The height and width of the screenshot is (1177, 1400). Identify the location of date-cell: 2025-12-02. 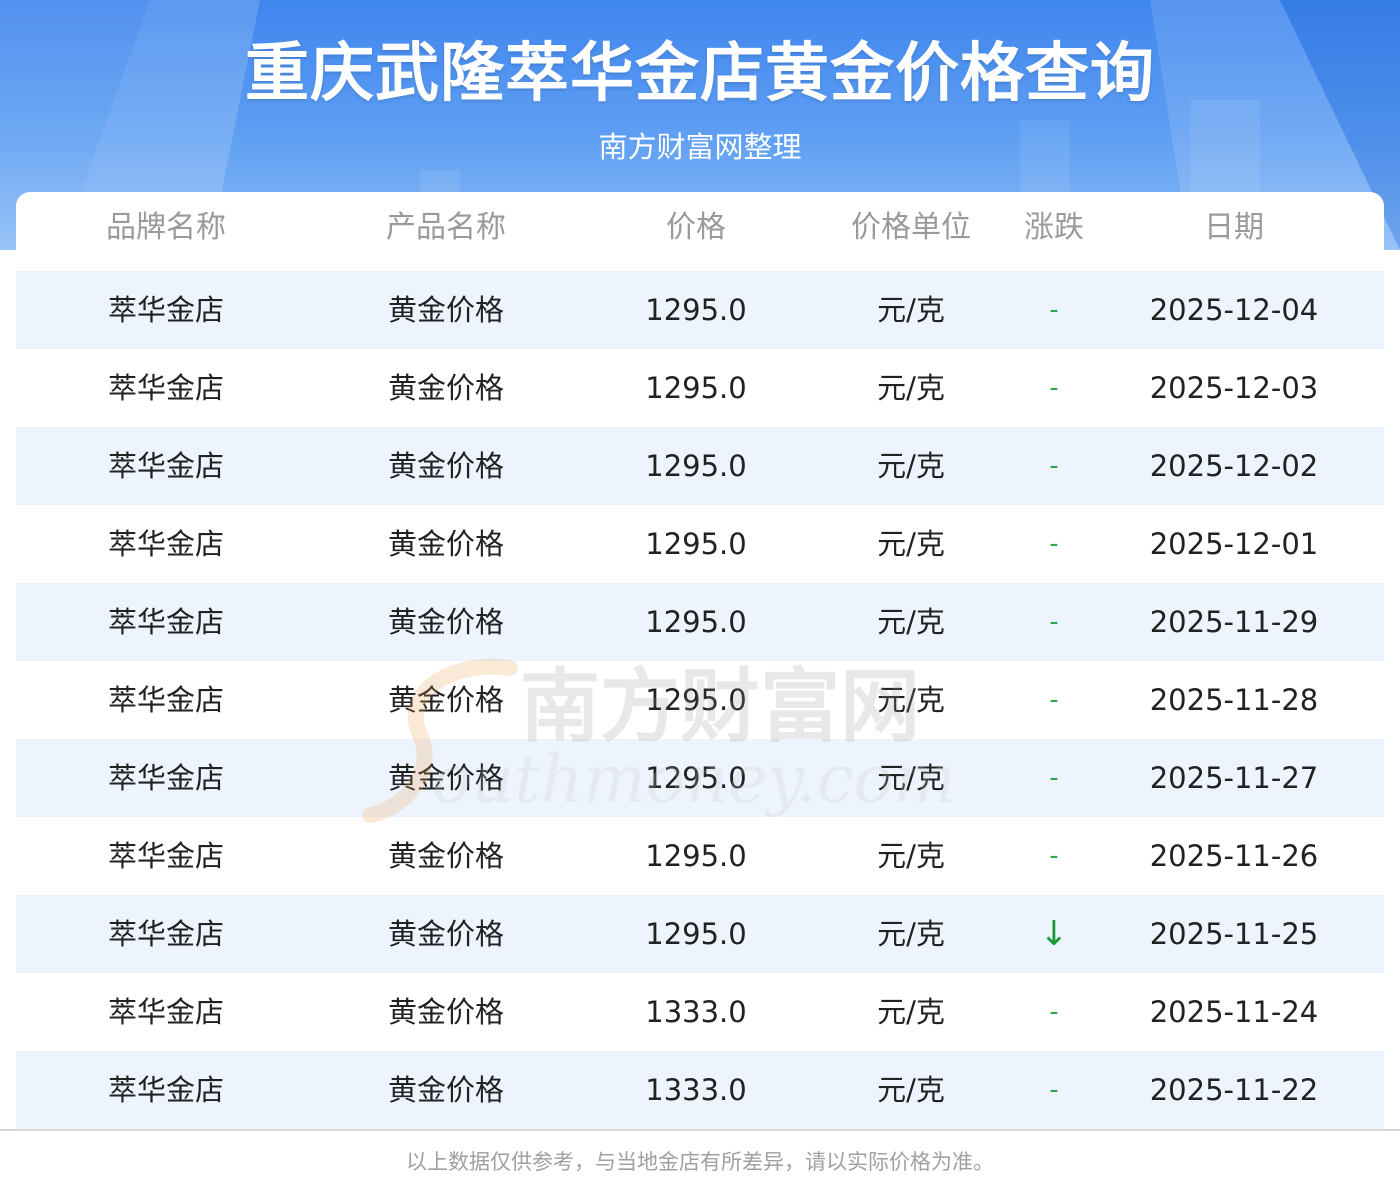
(1234, 466).